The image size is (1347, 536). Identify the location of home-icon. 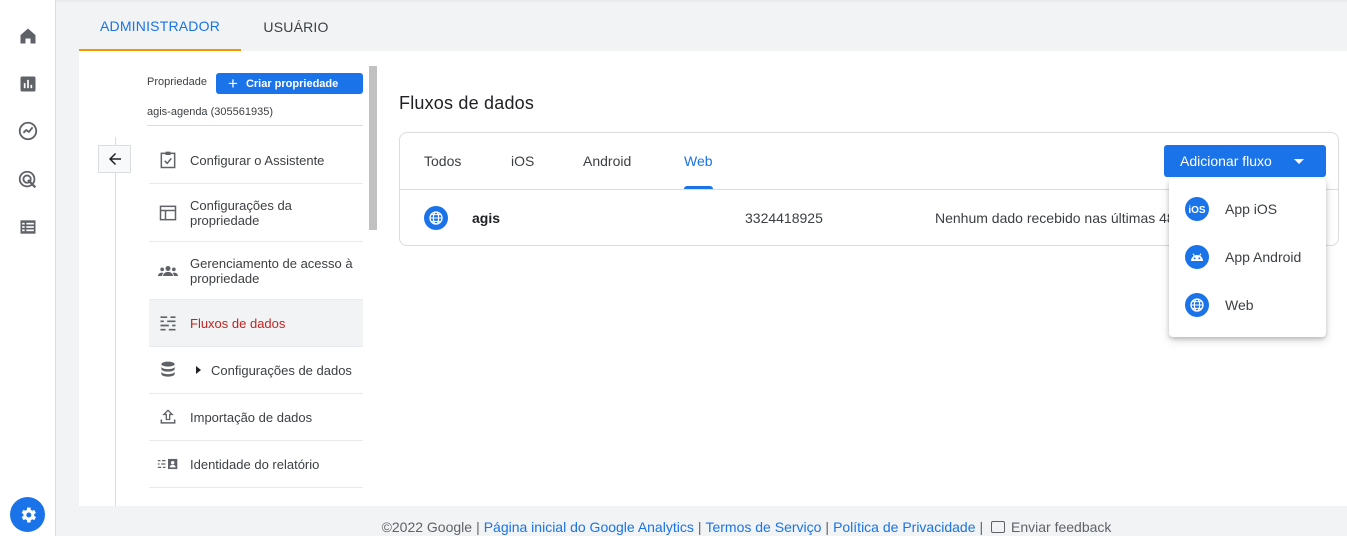
(28, 36).